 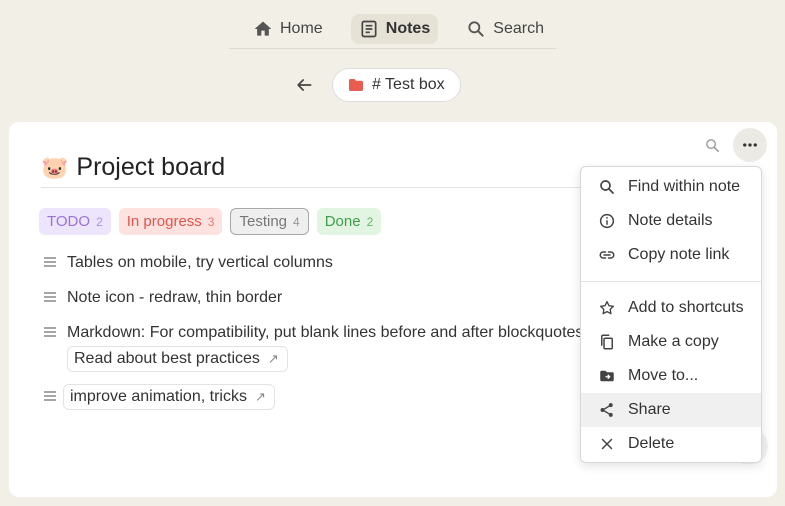 I want to click on link-chip: improve animation, tricks ↗, so click(x=169, y=397).